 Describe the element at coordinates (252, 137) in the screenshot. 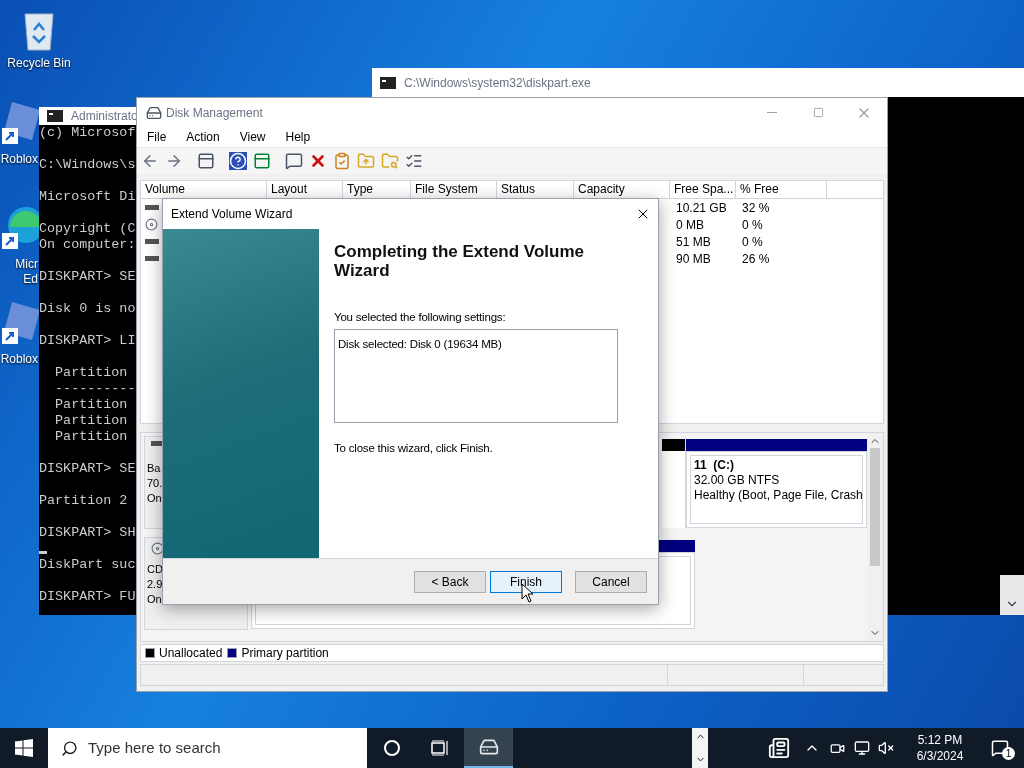

I see `menu-item: View` at that location.